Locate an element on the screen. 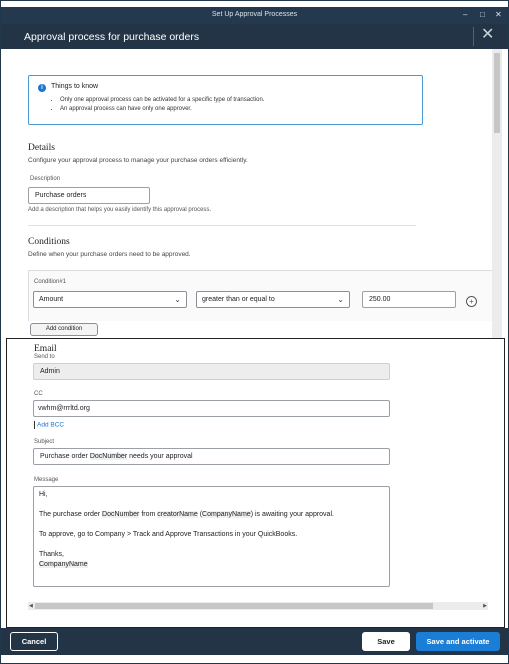 The height and width of the screenshot is (664, 509). condition-label: Condition#1 is located at coordinates (50, 282).